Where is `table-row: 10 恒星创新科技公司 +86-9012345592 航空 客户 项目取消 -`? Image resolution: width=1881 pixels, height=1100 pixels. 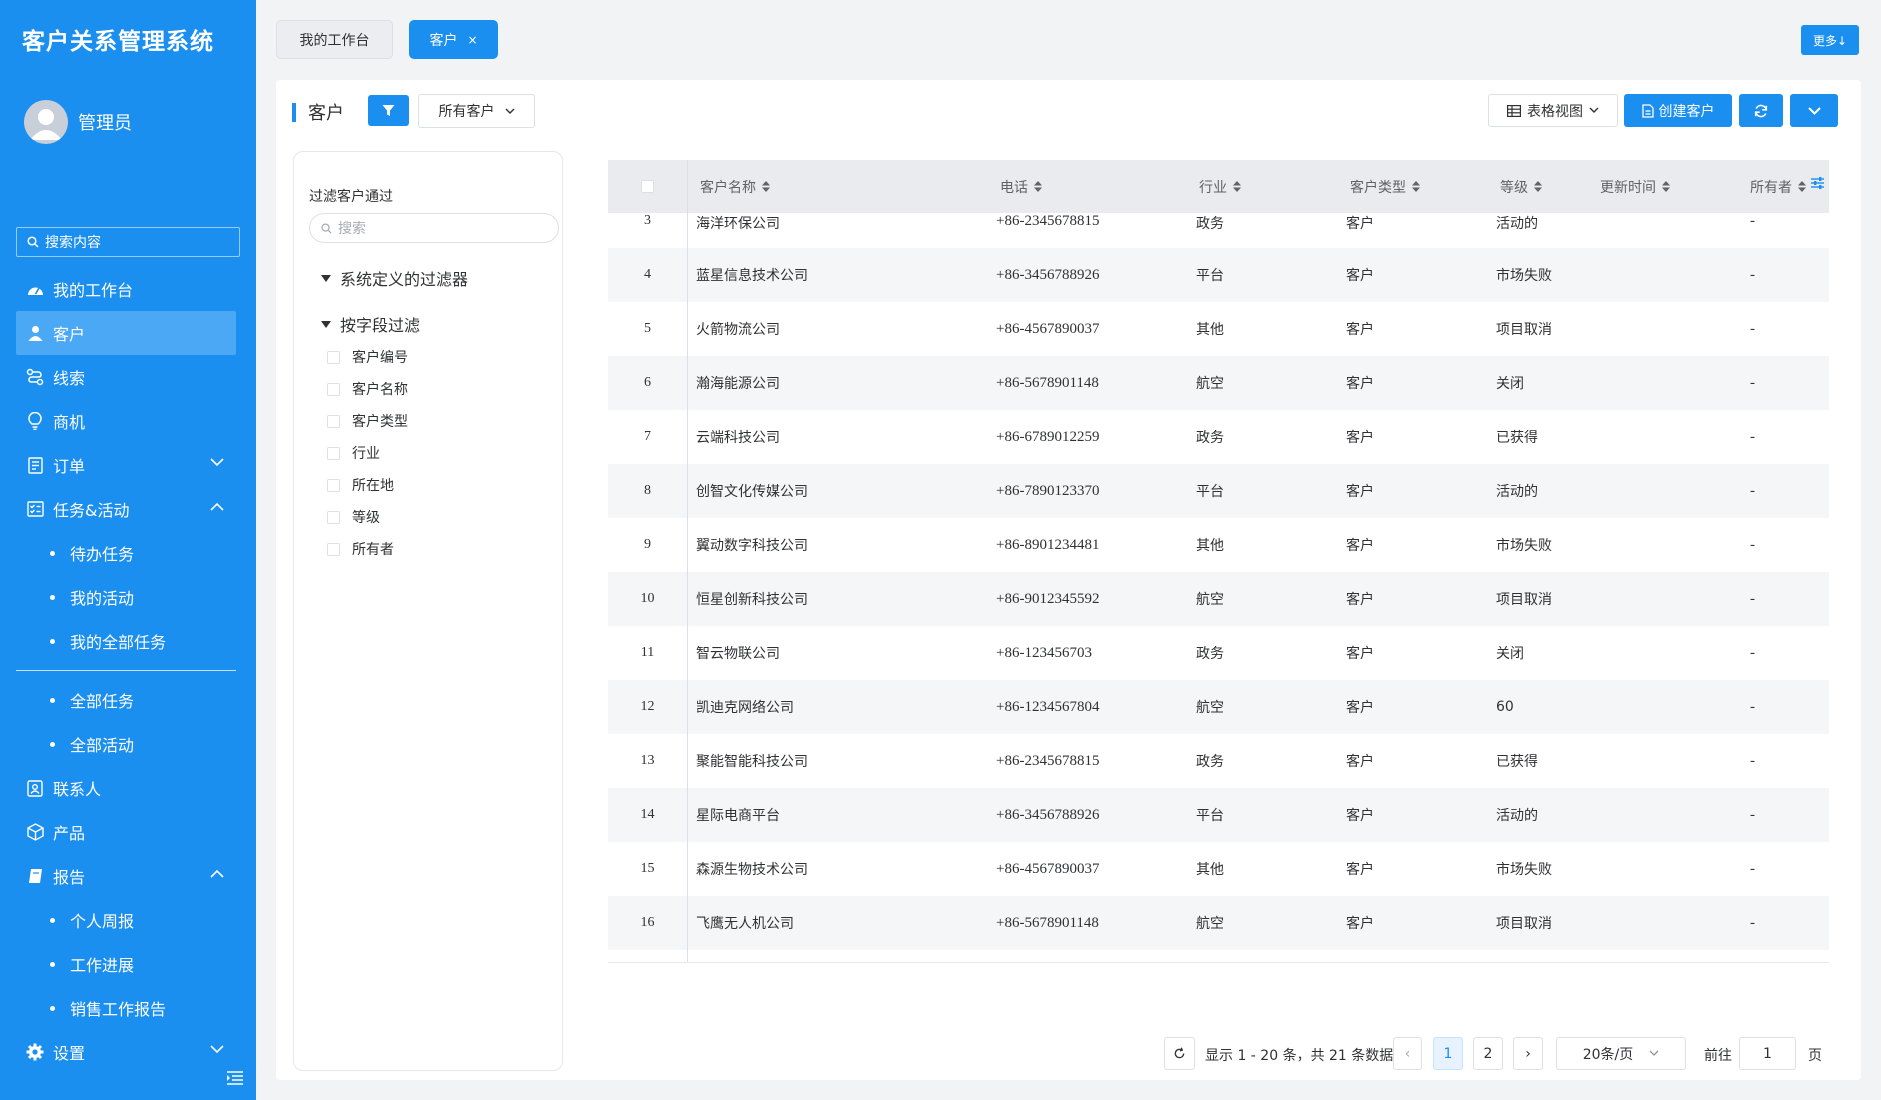 table-row: 10 恒星创新科技公司 +86-9012345592 航空 客户 项目取消 - is located at coordinates (1218, 599).